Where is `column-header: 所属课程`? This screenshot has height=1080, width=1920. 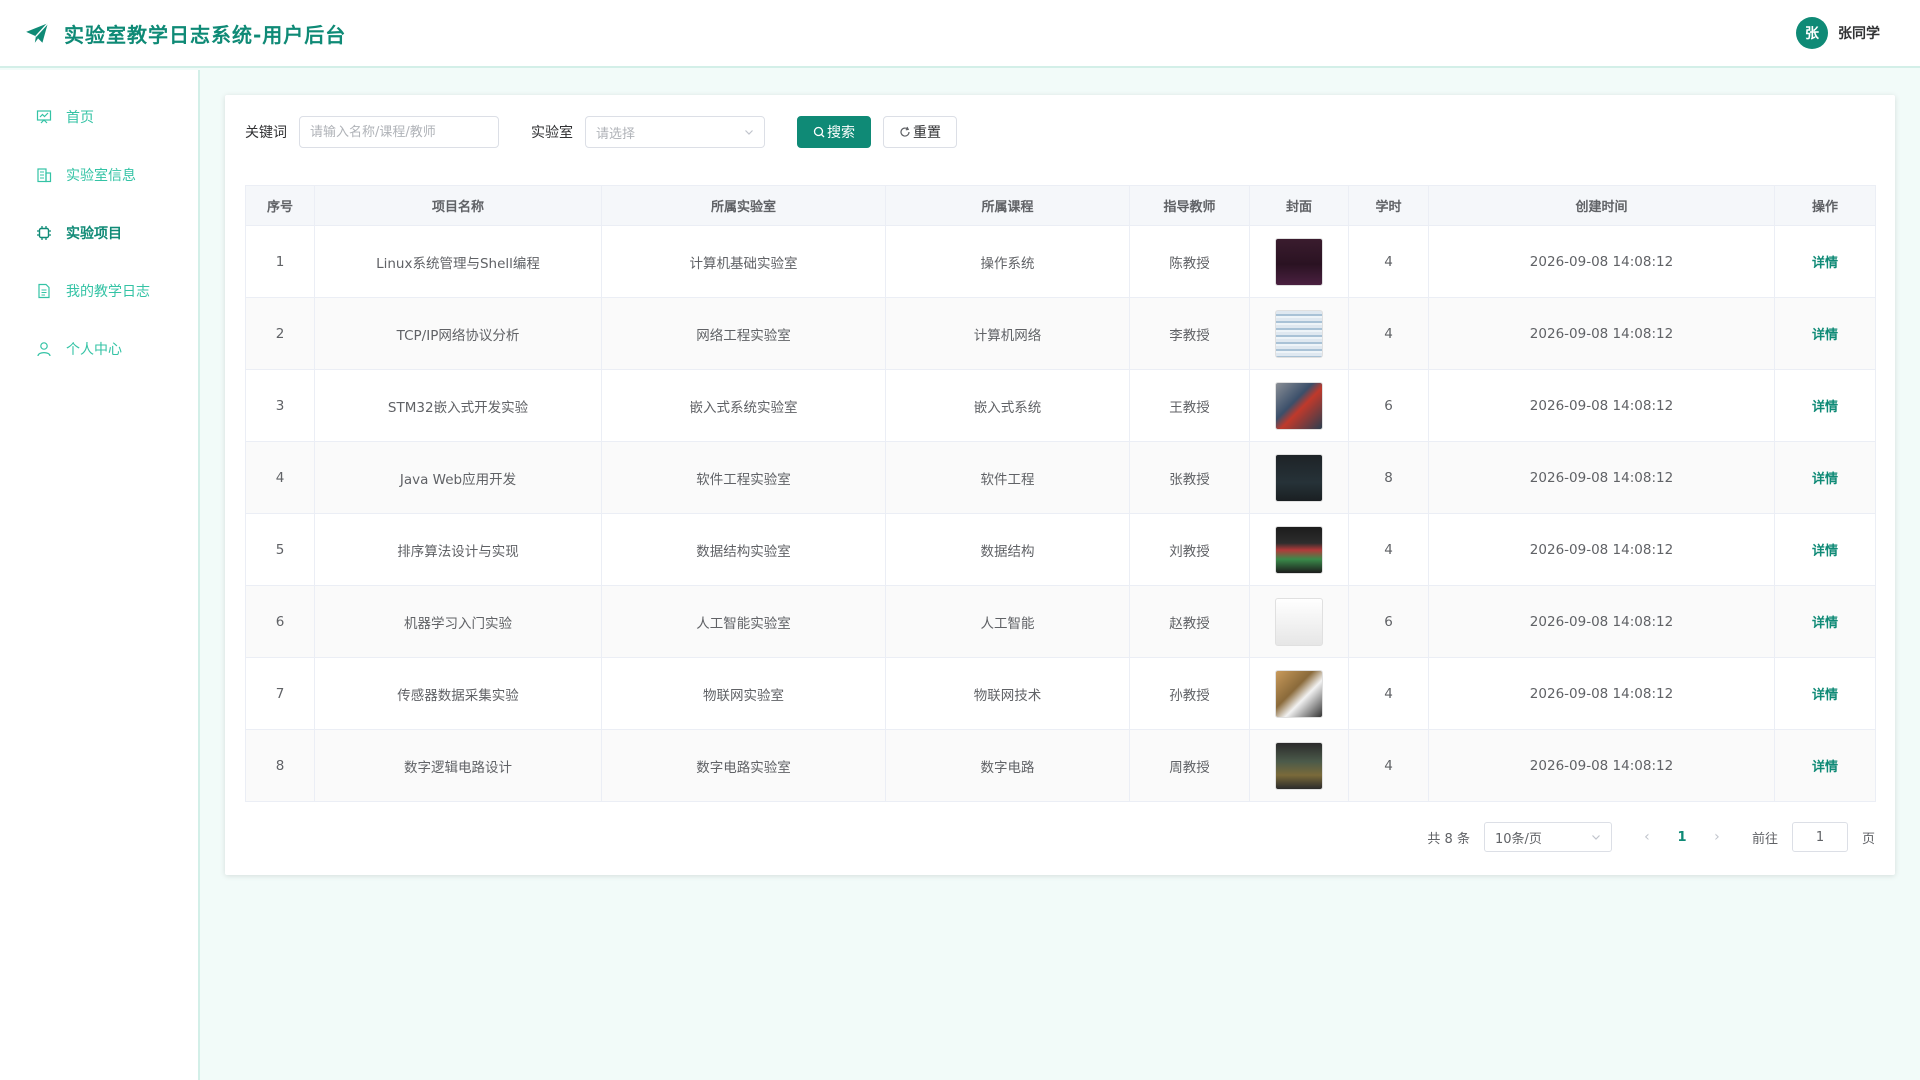 column-header: 所属课程 is located at coordinates (1007, 205).